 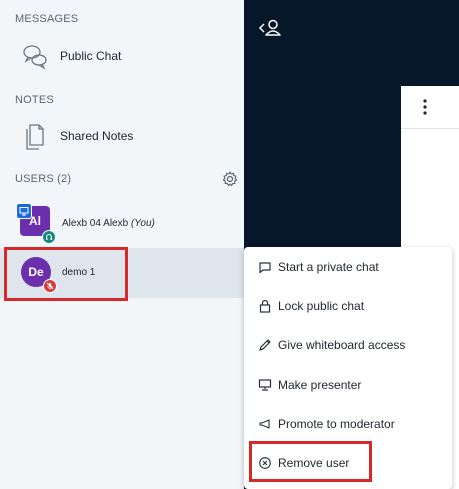 What do you see at coordinates (47, 19) in the screenshot?
I see `messages-heading: MESSAGES` at bounding box center [47, 19].